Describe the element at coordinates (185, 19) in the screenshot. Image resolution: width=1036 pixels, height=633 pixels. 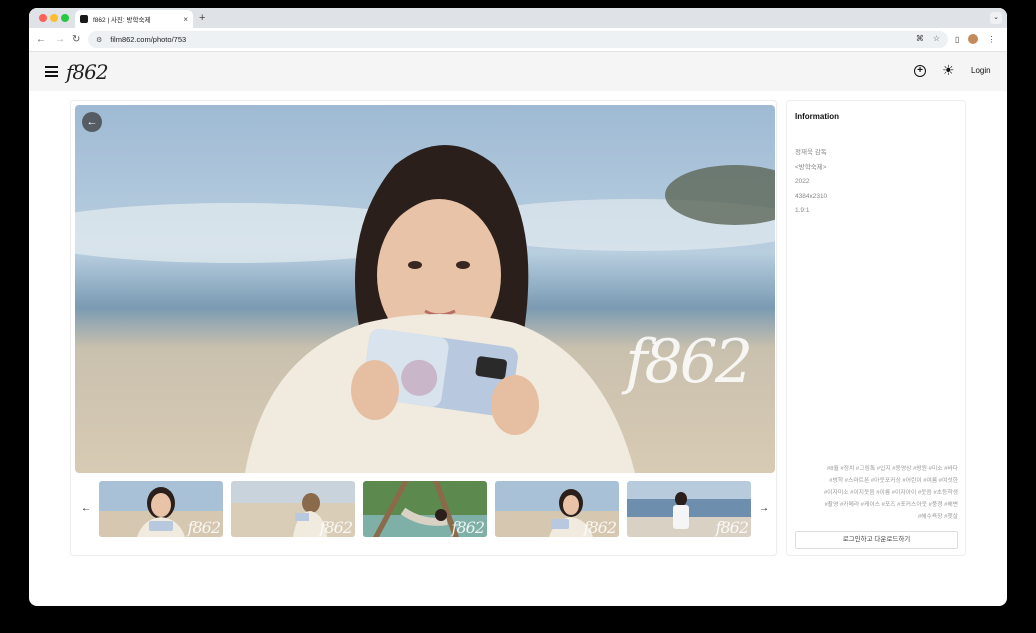
I see `tab-close-icon: ×` at that location.